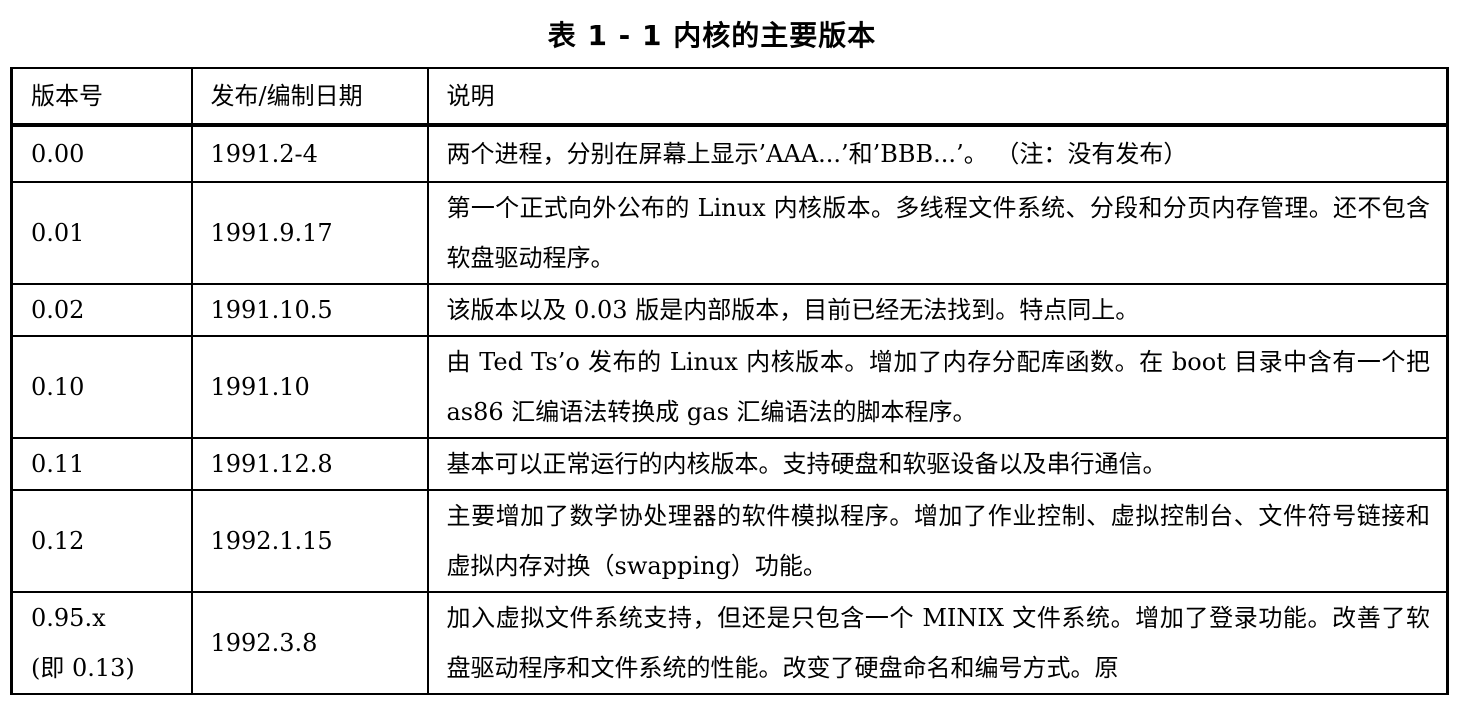  I want to click on table-header-row: 版本号 发布/编制日期 说明, so click(729, 97).